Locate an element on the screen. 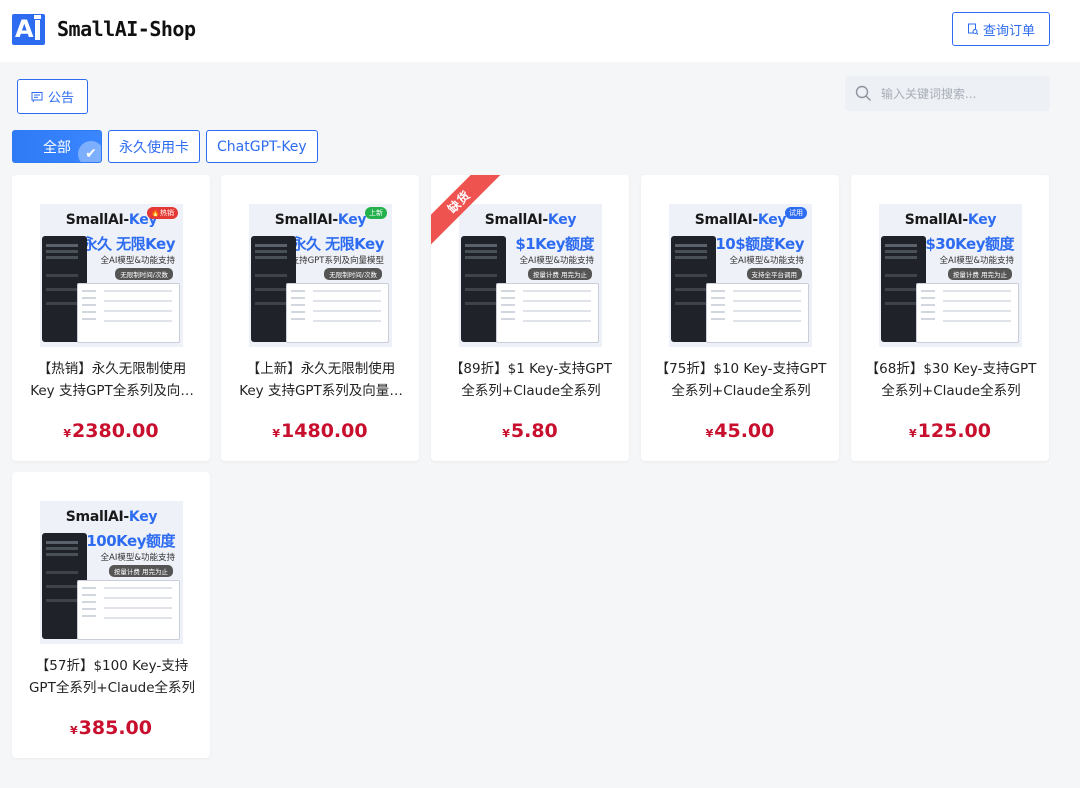 The image size is (1080, 788). query-order-label: 查询订单 is located at coordinates (1008, 30).